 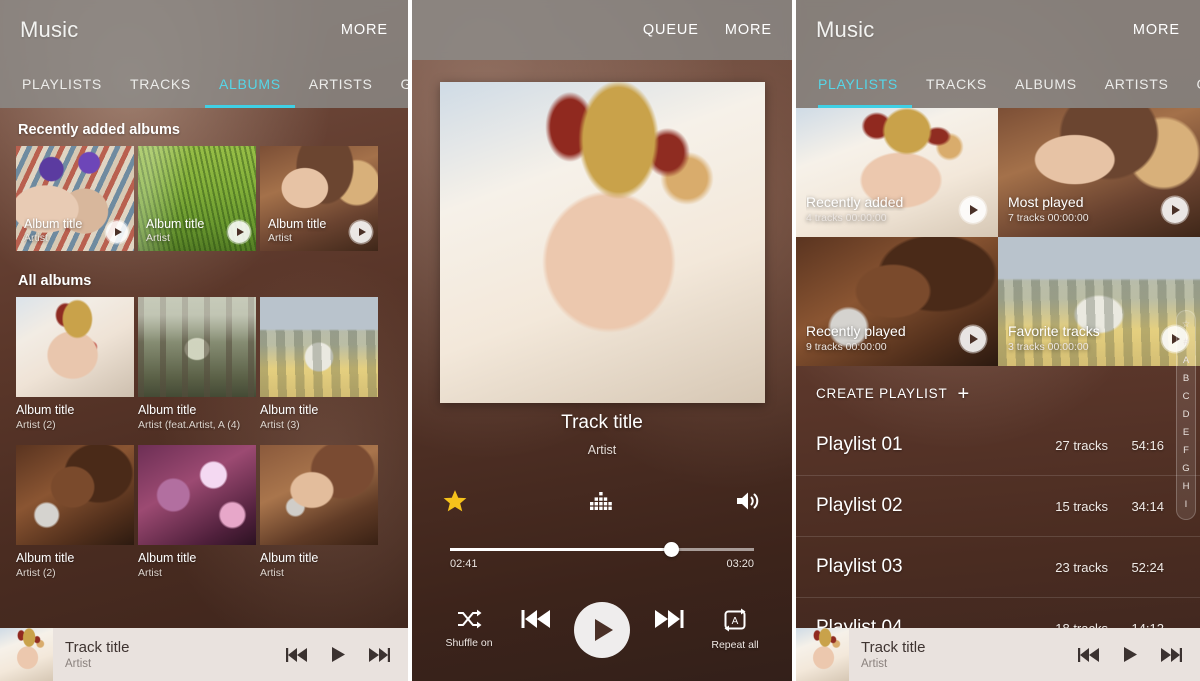 I want to click on index-letter: C, so click(x=1186, y=396).